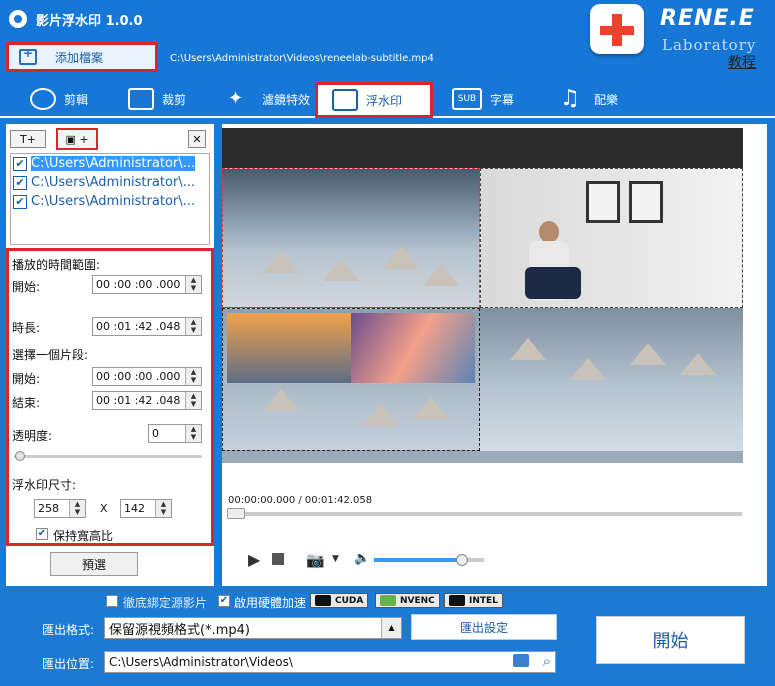 The image size is (775, 686). Describe the element at coordinates (60, 508) in the screenshot. I see `width-input: 258 ▲ ▼` at that location.